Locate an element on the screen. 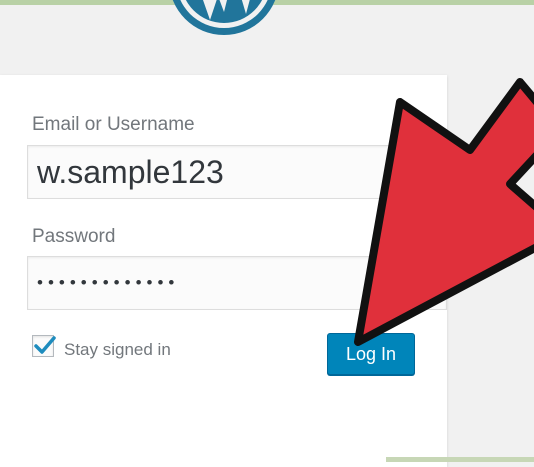  remember-me-checkbox is located at coordinates (44, 346).